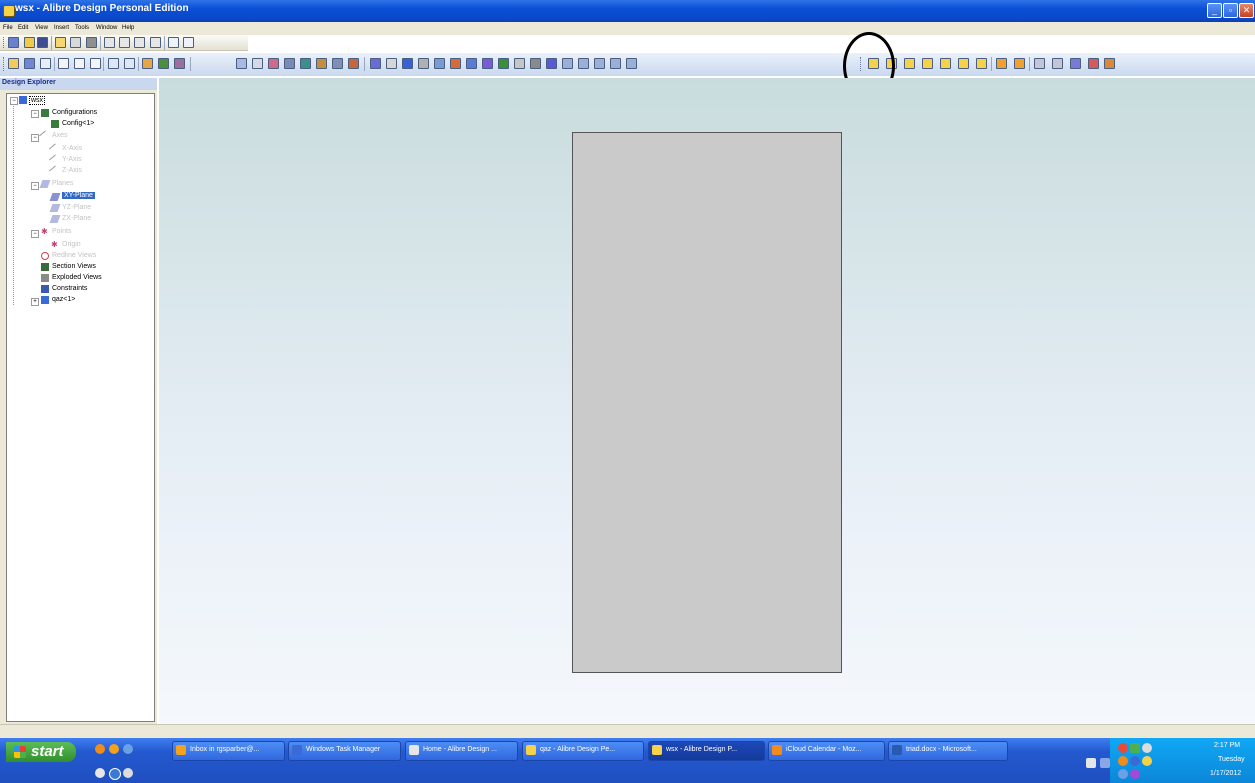 This screenshot has width=1255, height=783. I want to click on display-tray-icon, so click(1135, 761).